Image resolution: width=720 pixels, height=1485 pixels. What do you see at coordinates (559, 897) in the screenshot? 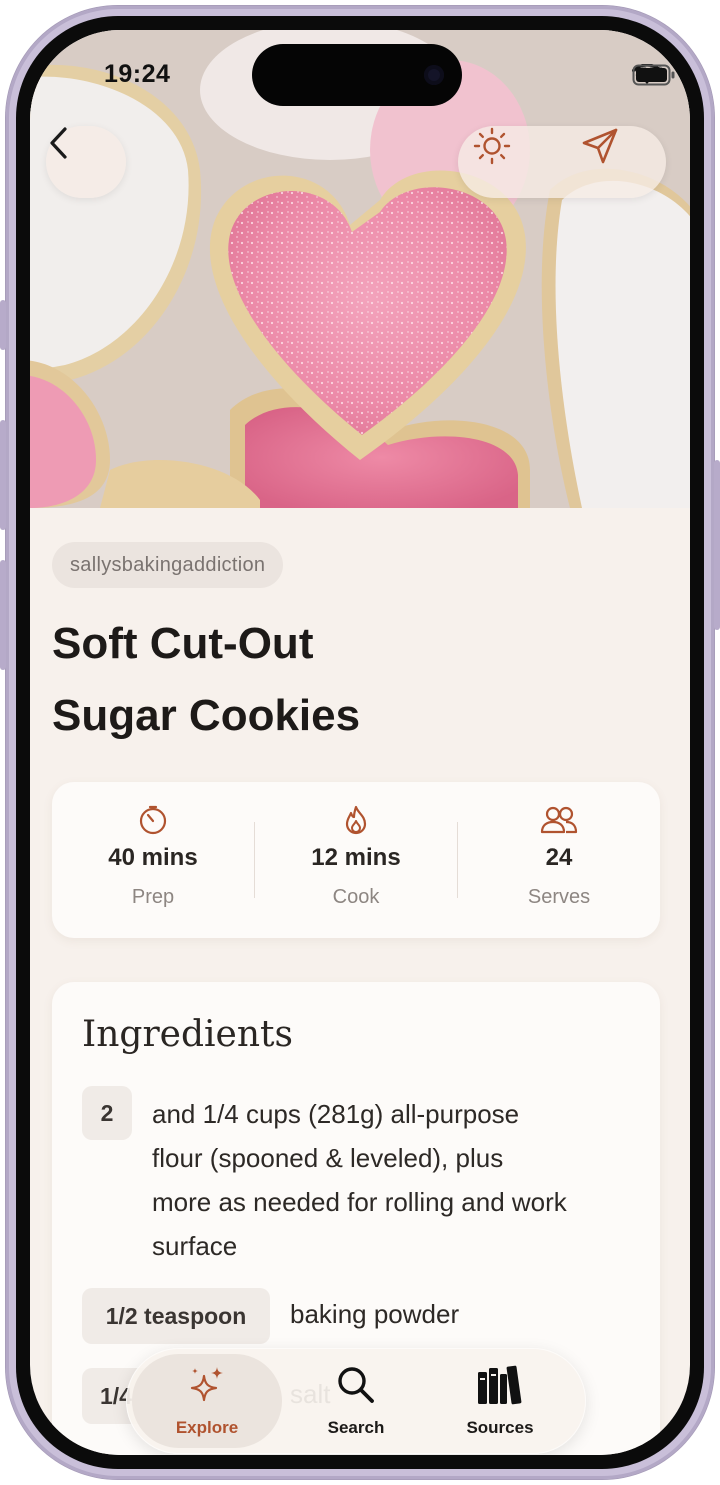
I see `stat-label: Serves` at bounding box center [559, 897].